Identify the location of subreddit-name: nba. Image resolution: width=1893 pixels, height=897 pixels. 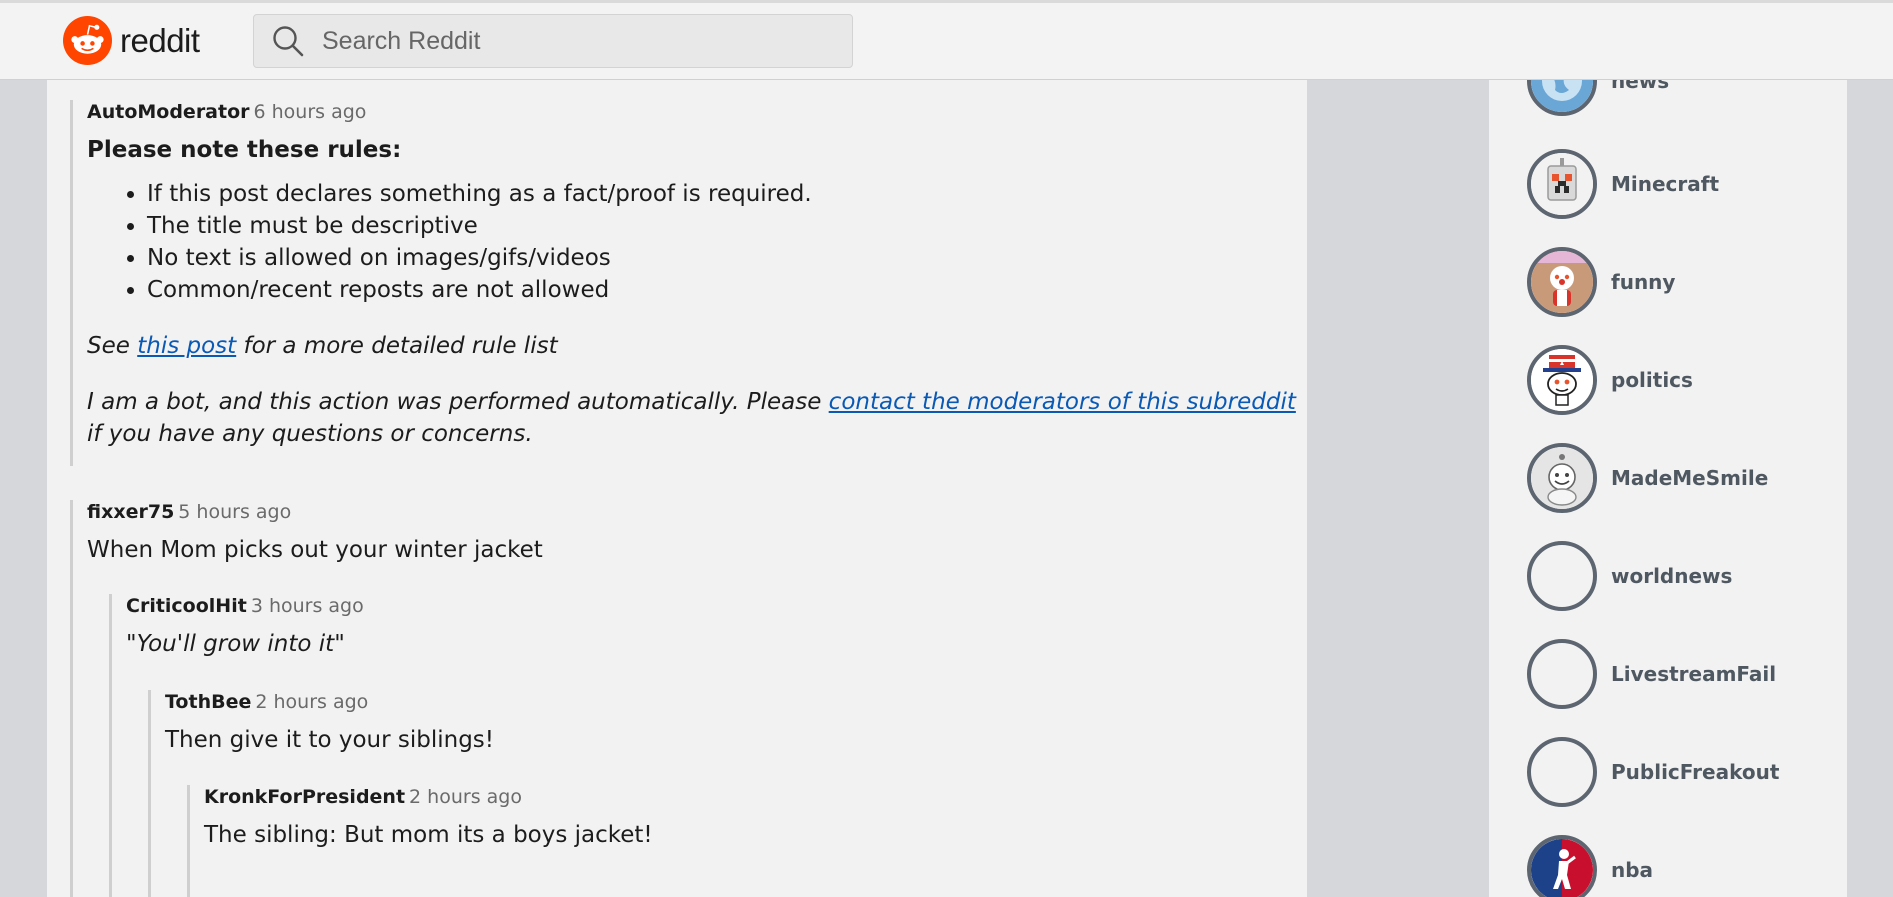
(1632, 870).